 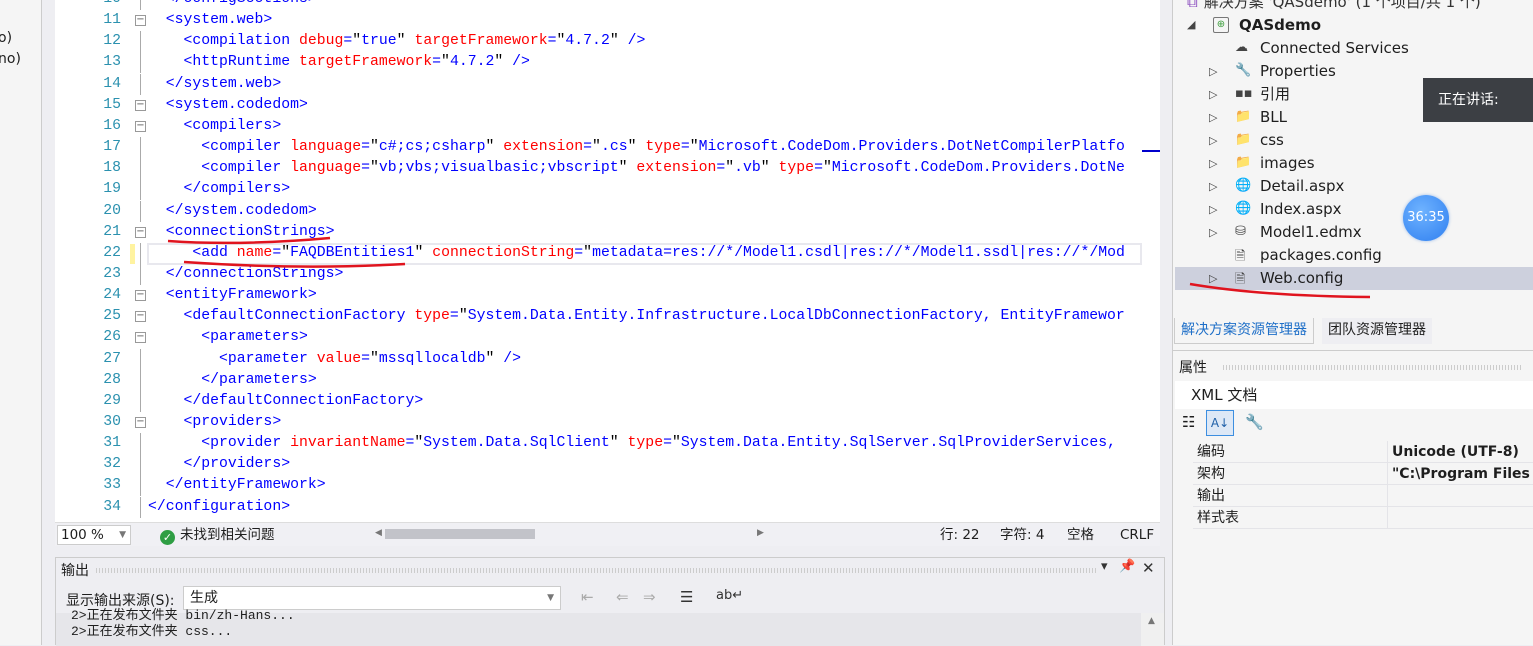 I want to click on edmx-file-icon: ⛁, so click(x=1240, y=231).